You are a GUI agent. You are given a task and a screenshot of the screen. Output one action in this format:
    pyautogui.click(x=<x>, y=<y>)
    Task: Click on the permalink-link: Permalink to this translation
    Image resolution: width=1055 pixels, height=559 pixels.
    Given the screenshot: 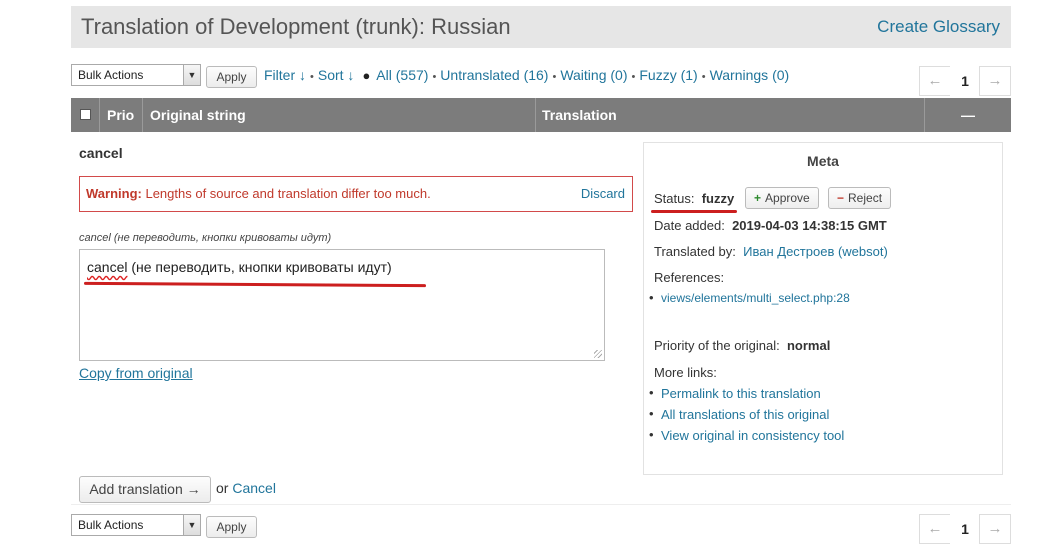 What is the action you would take?
    pyautogui.click(x=741, y=393)
    